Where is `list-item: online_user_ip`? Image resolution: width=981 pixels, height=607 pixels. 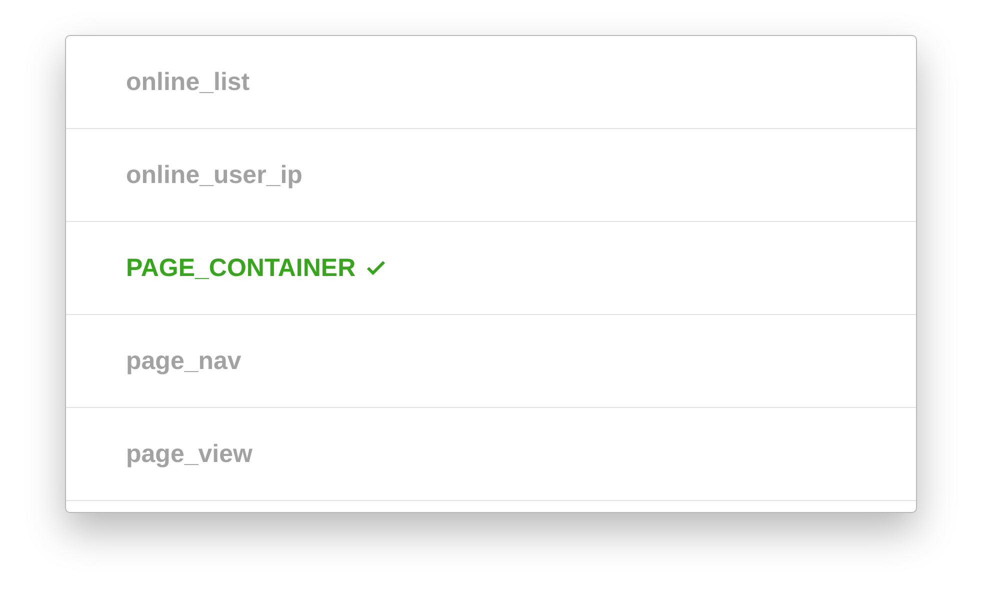
list-item: online_user_ip is located at coordinates (491, 175).